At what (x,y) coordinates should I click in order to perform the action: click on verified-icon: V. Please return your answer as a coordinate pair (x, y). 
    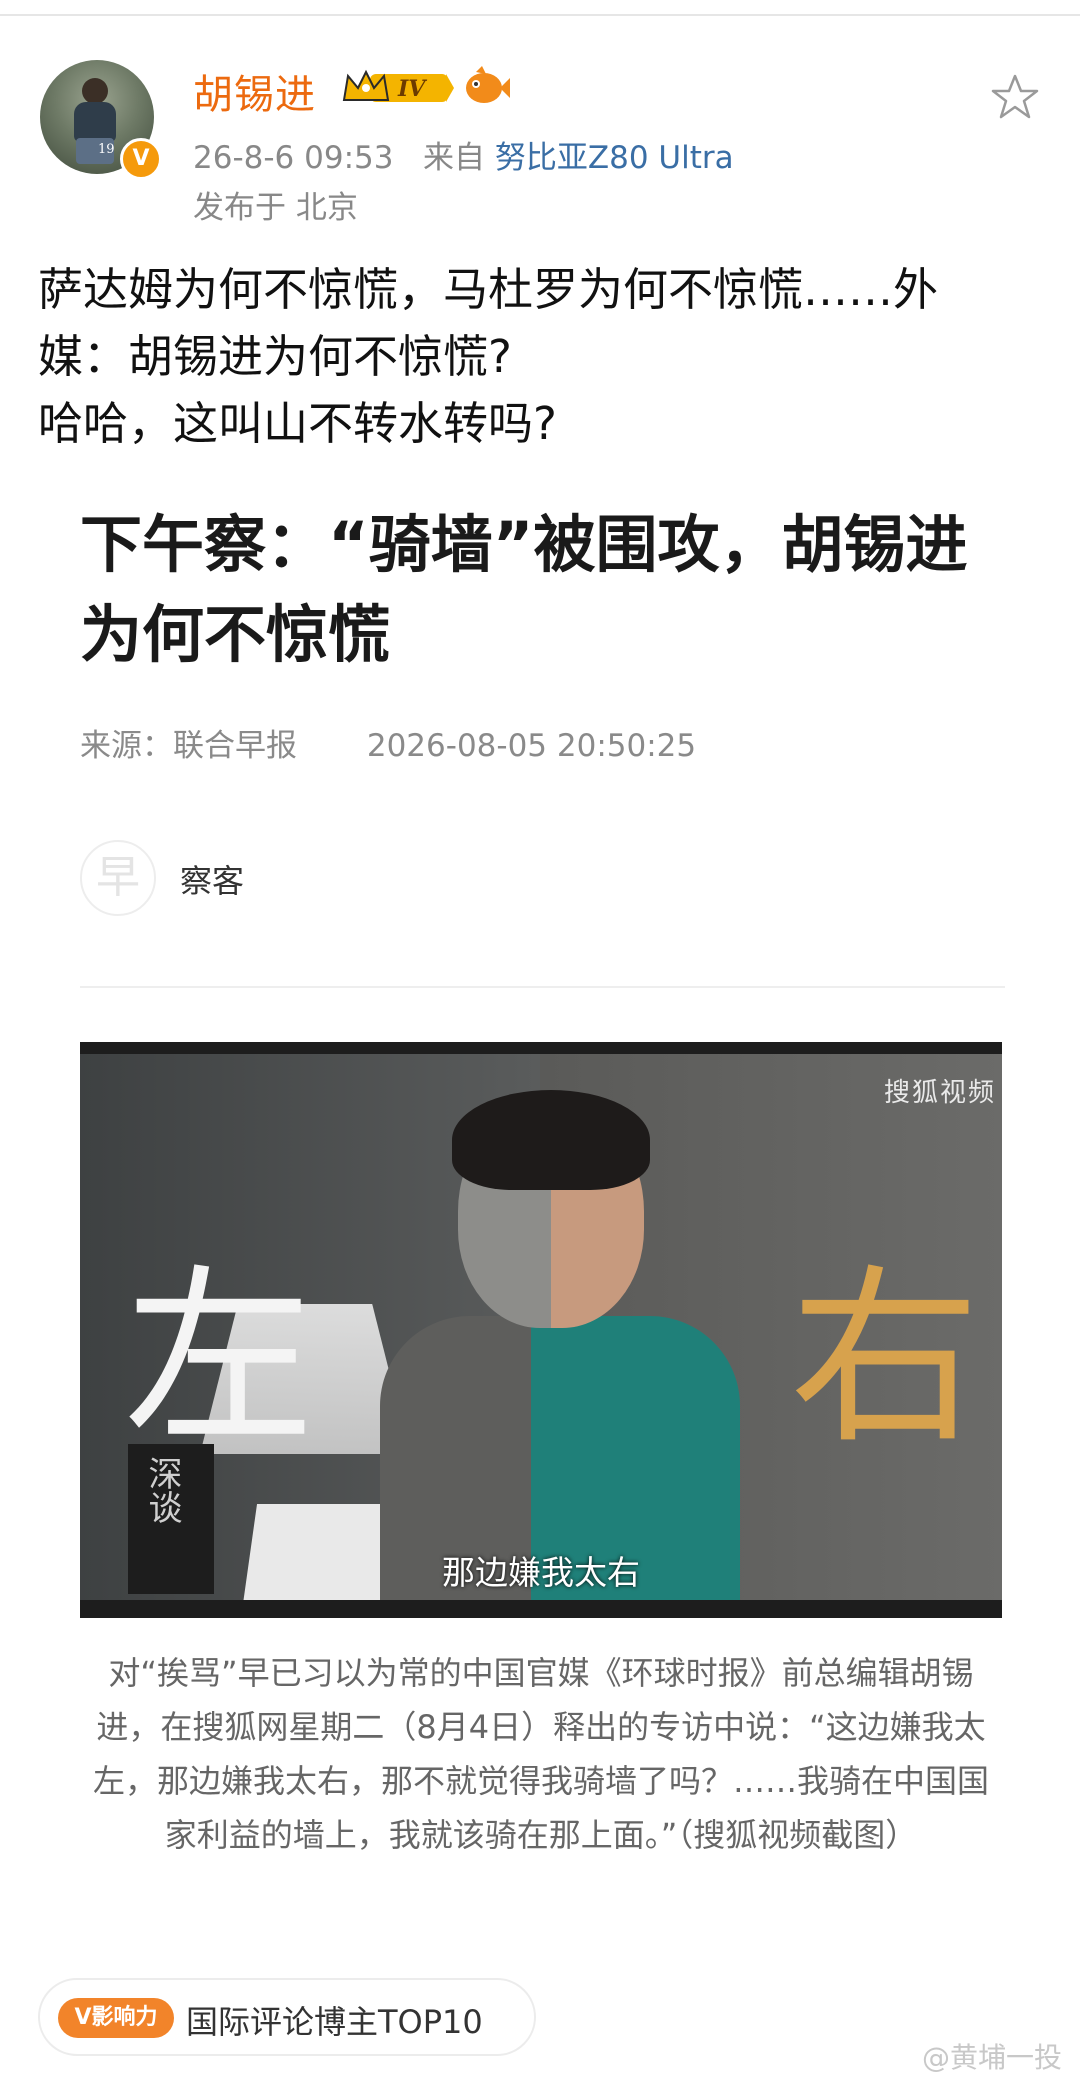
    Looking at the image, I should click on (141, 159).